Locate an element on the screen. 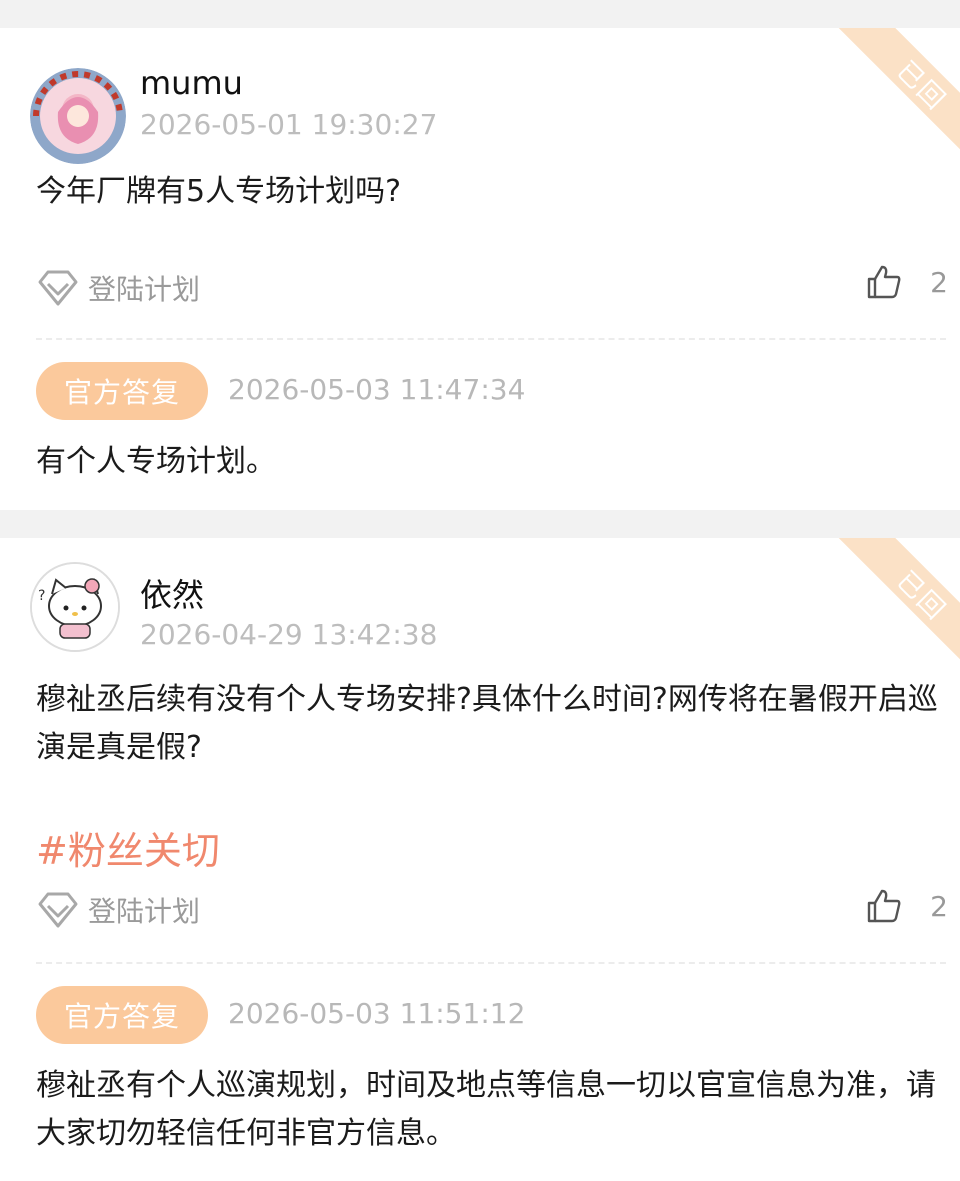 The image size is (960, 1181). post-content: 穆祉丞后续有没有个人专场安排?具体什么时间?网传将在暑假开启巡演是真是假? is located at coordinates (487, 723).